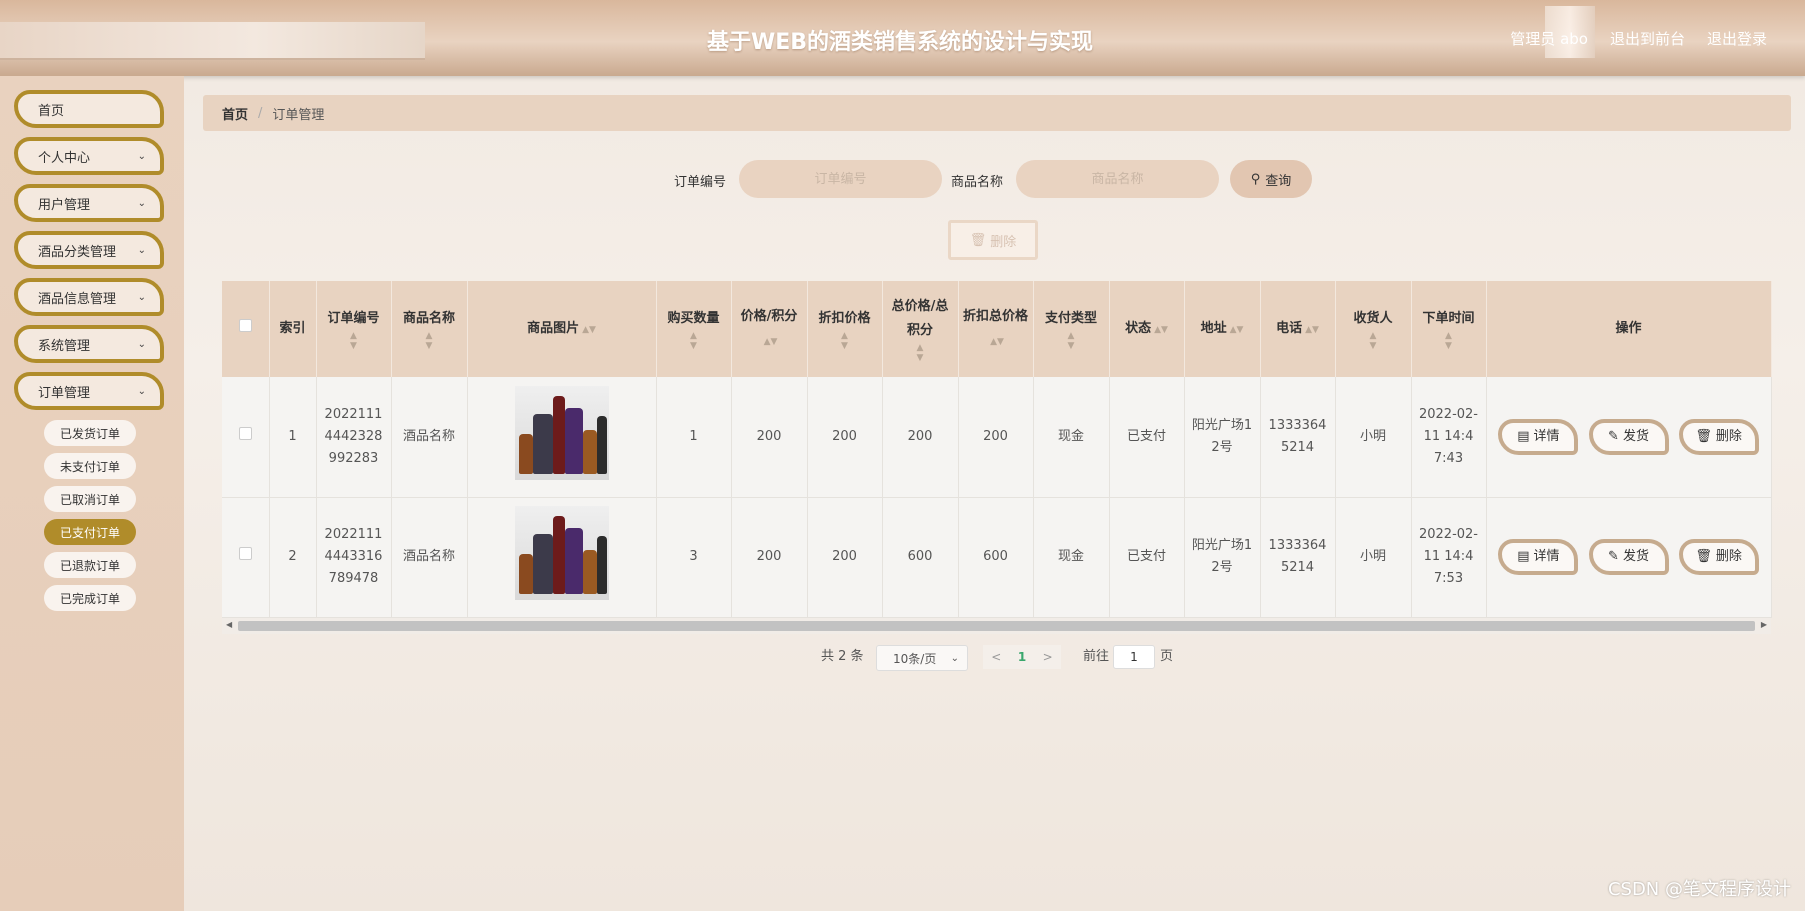  I want to click on sidebar-subitem-shipped: 已发货订单, so click(90, 433).